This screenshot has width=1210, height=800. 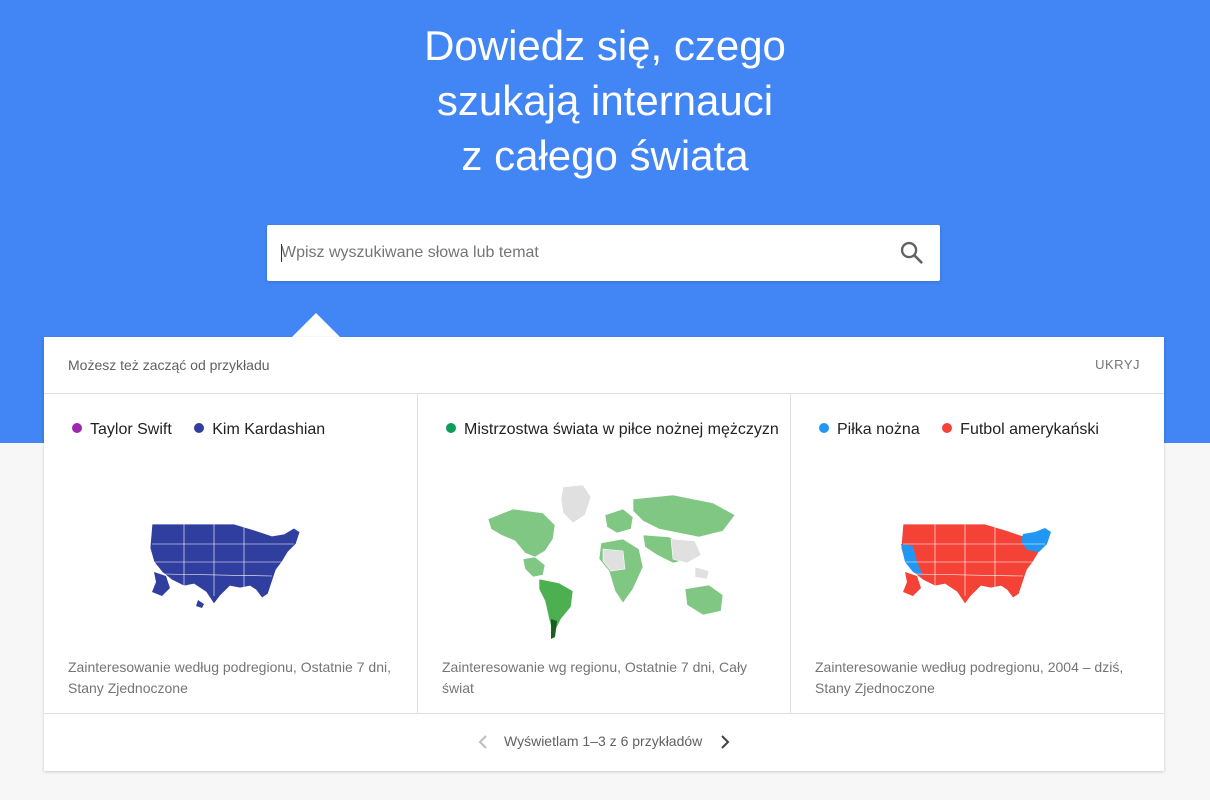 I want to click on legend-item: Piłka nożna, so click(x=869, y=430).